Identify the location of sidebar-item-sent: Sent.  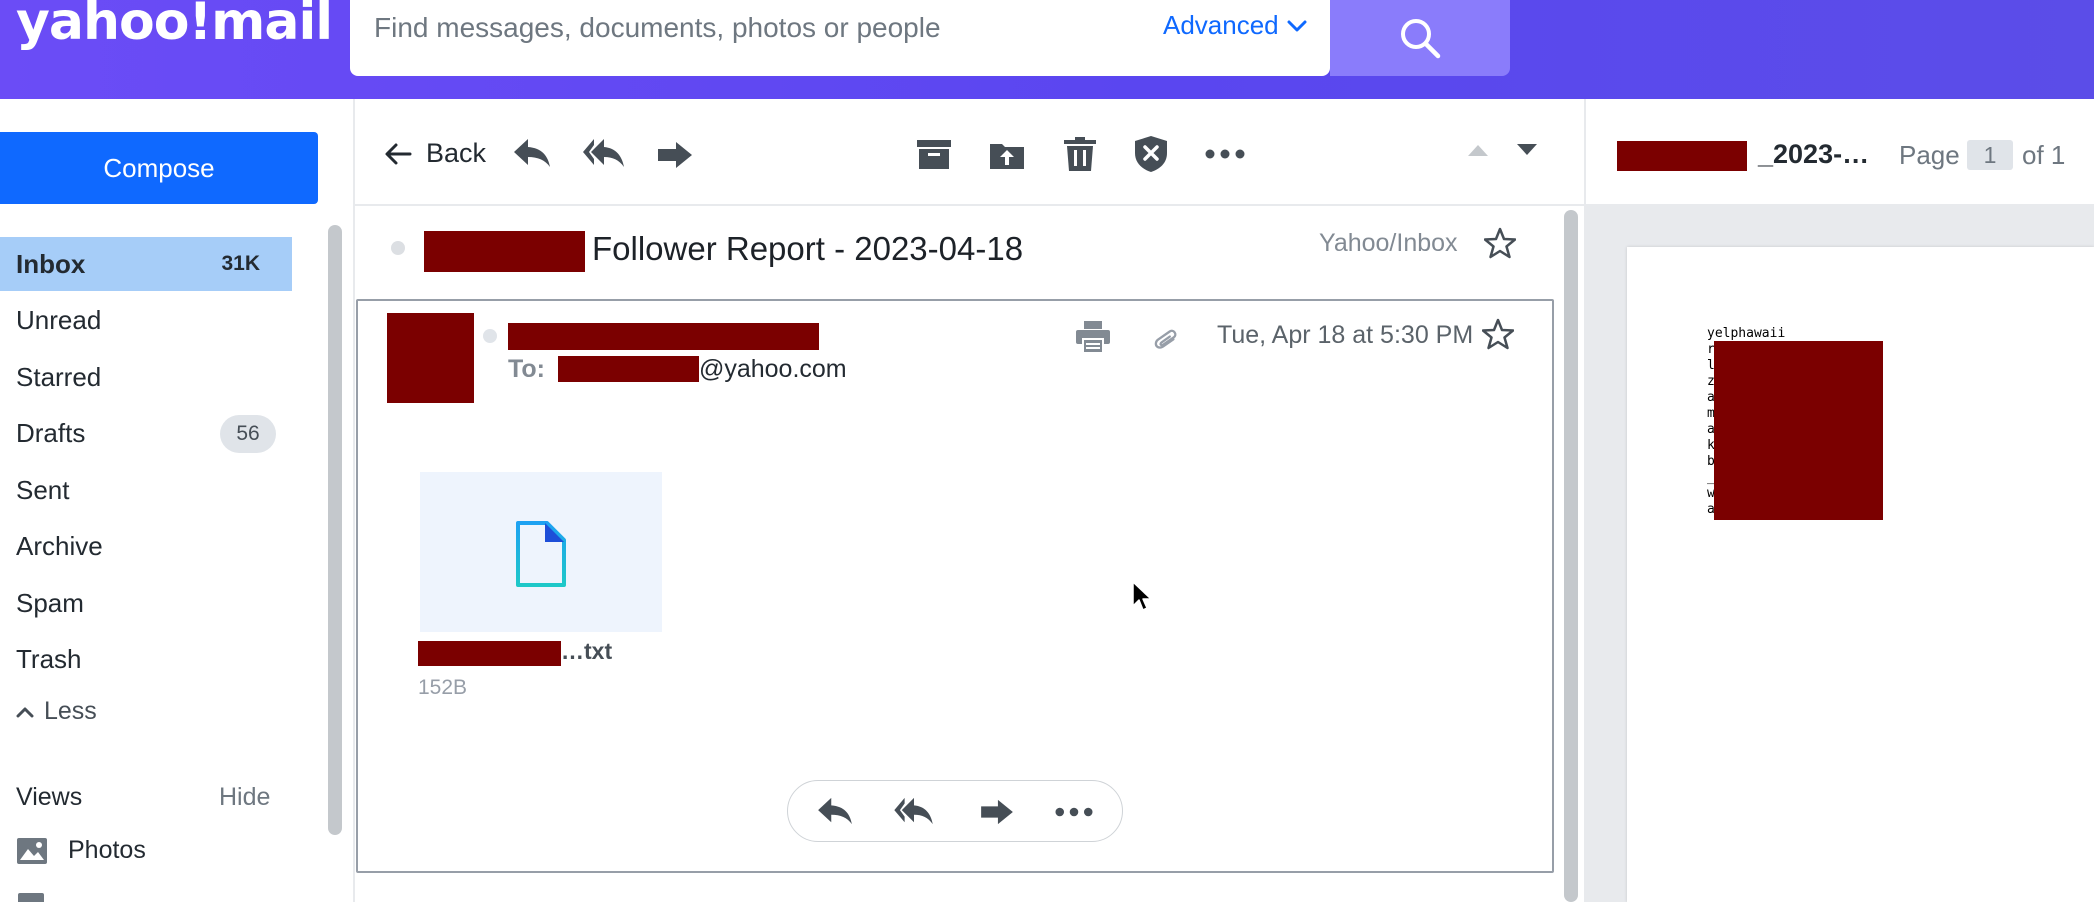
(146, 490).